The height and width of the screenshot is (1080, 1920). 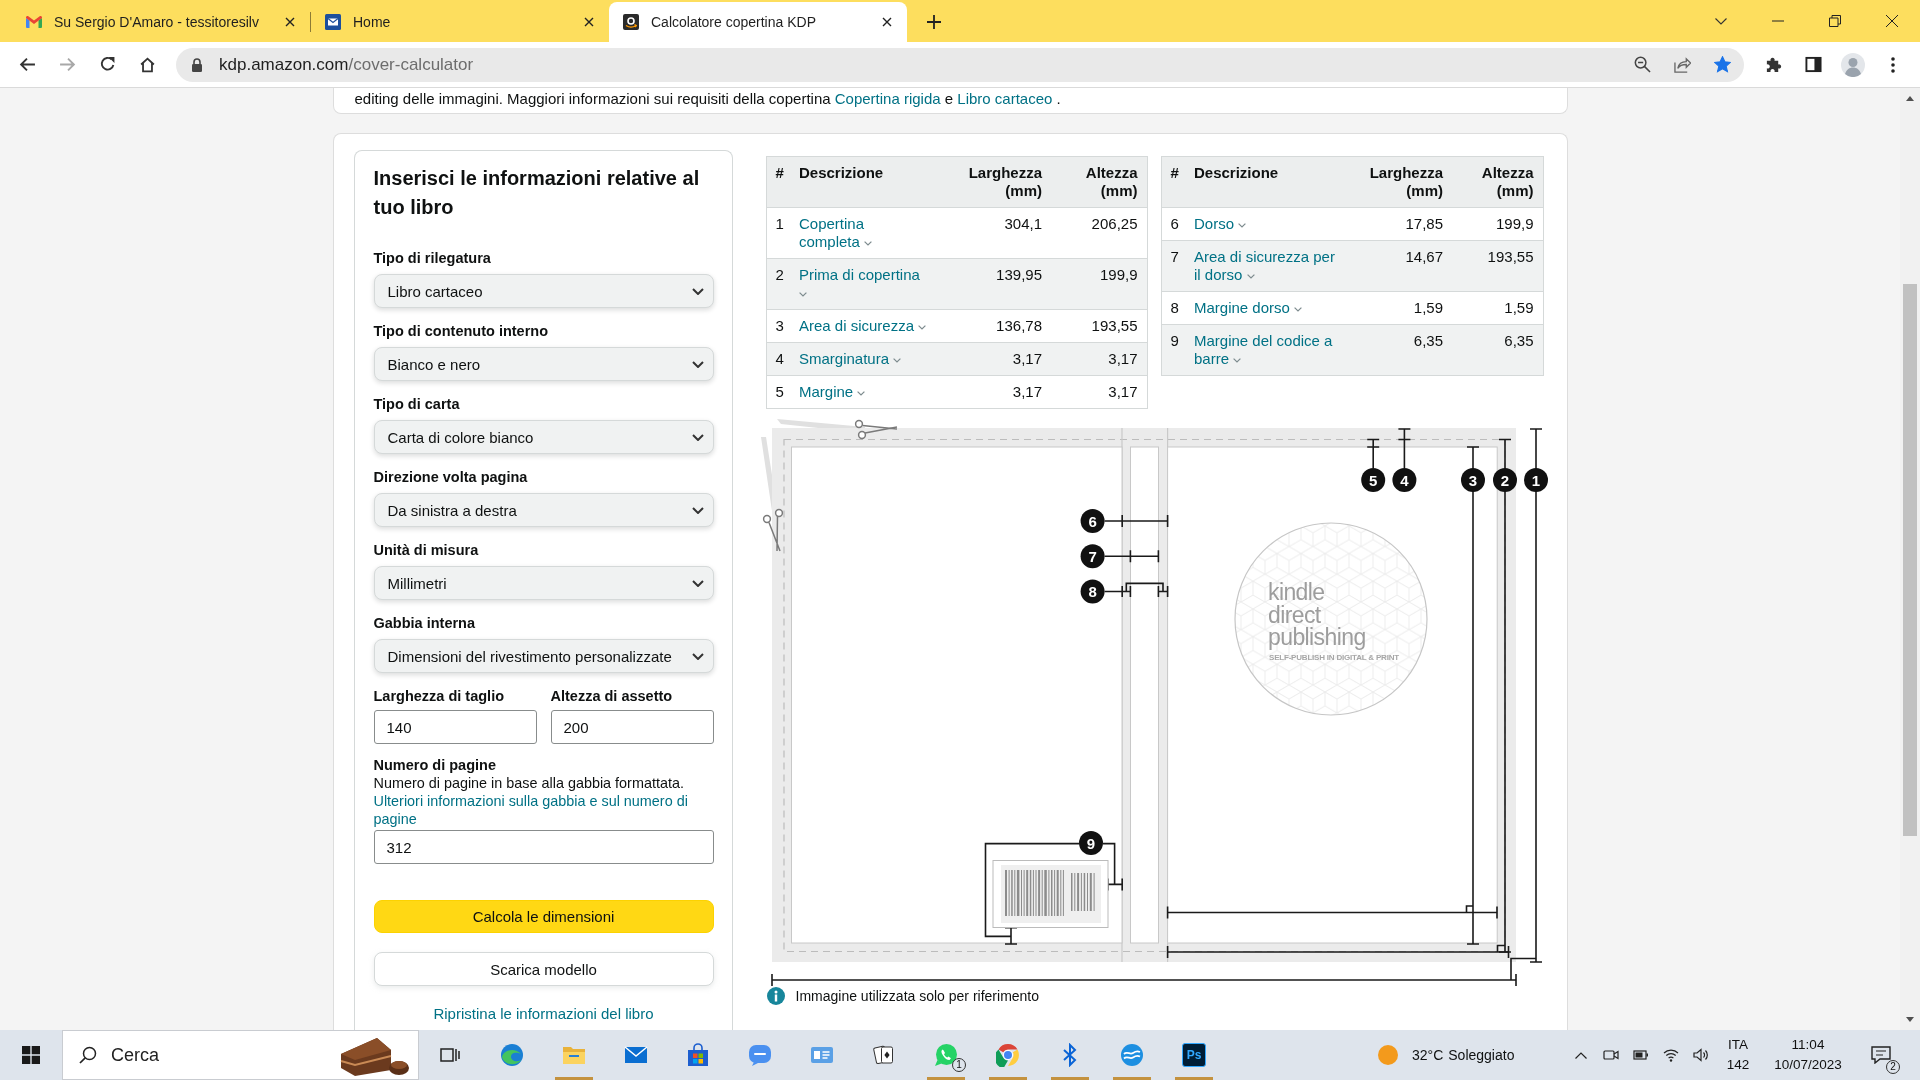 I want to click on browser-tab: Calcolatore copertina KDP, so click(x=758, y=22).